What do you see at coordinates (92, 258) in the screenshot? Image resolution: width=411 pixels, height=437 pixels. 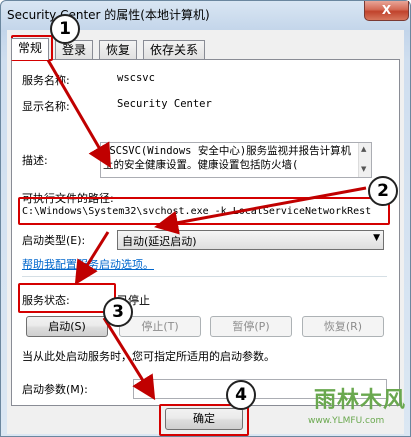 I see `arrow-2b` at bounding box center [92, 258].